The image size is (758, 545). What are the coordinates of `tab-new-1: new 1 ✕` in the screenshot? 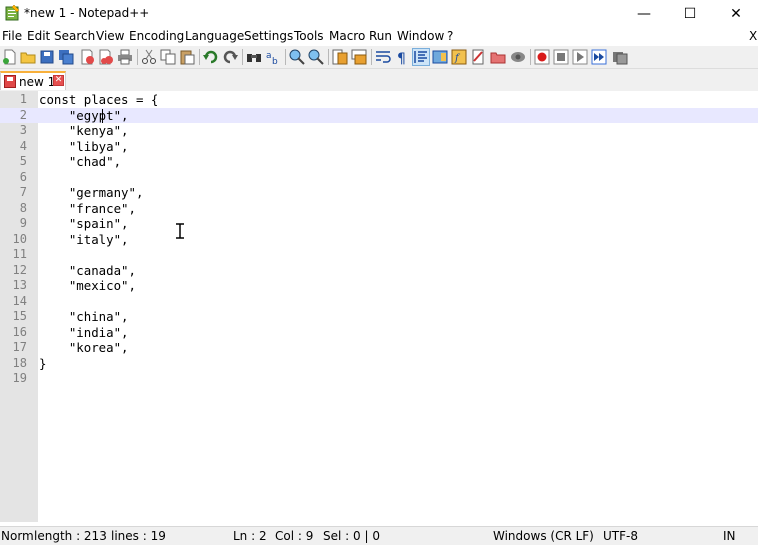 It's located at (33, 80).